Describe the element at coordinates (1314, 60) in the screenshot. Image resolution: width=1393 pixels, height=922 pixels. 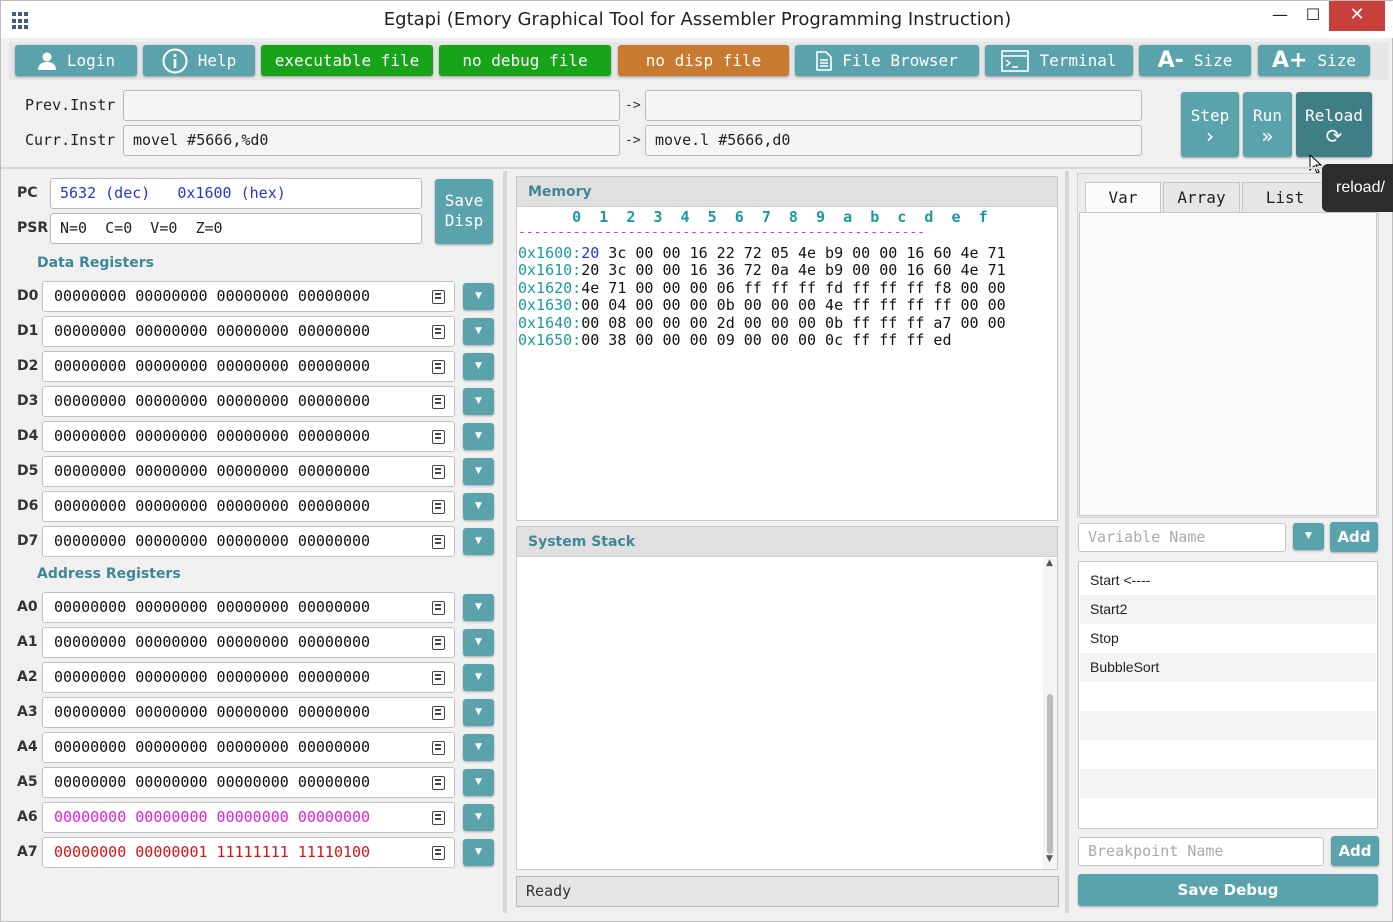
I see `font-size-increase-button: A+ Size` at that location.